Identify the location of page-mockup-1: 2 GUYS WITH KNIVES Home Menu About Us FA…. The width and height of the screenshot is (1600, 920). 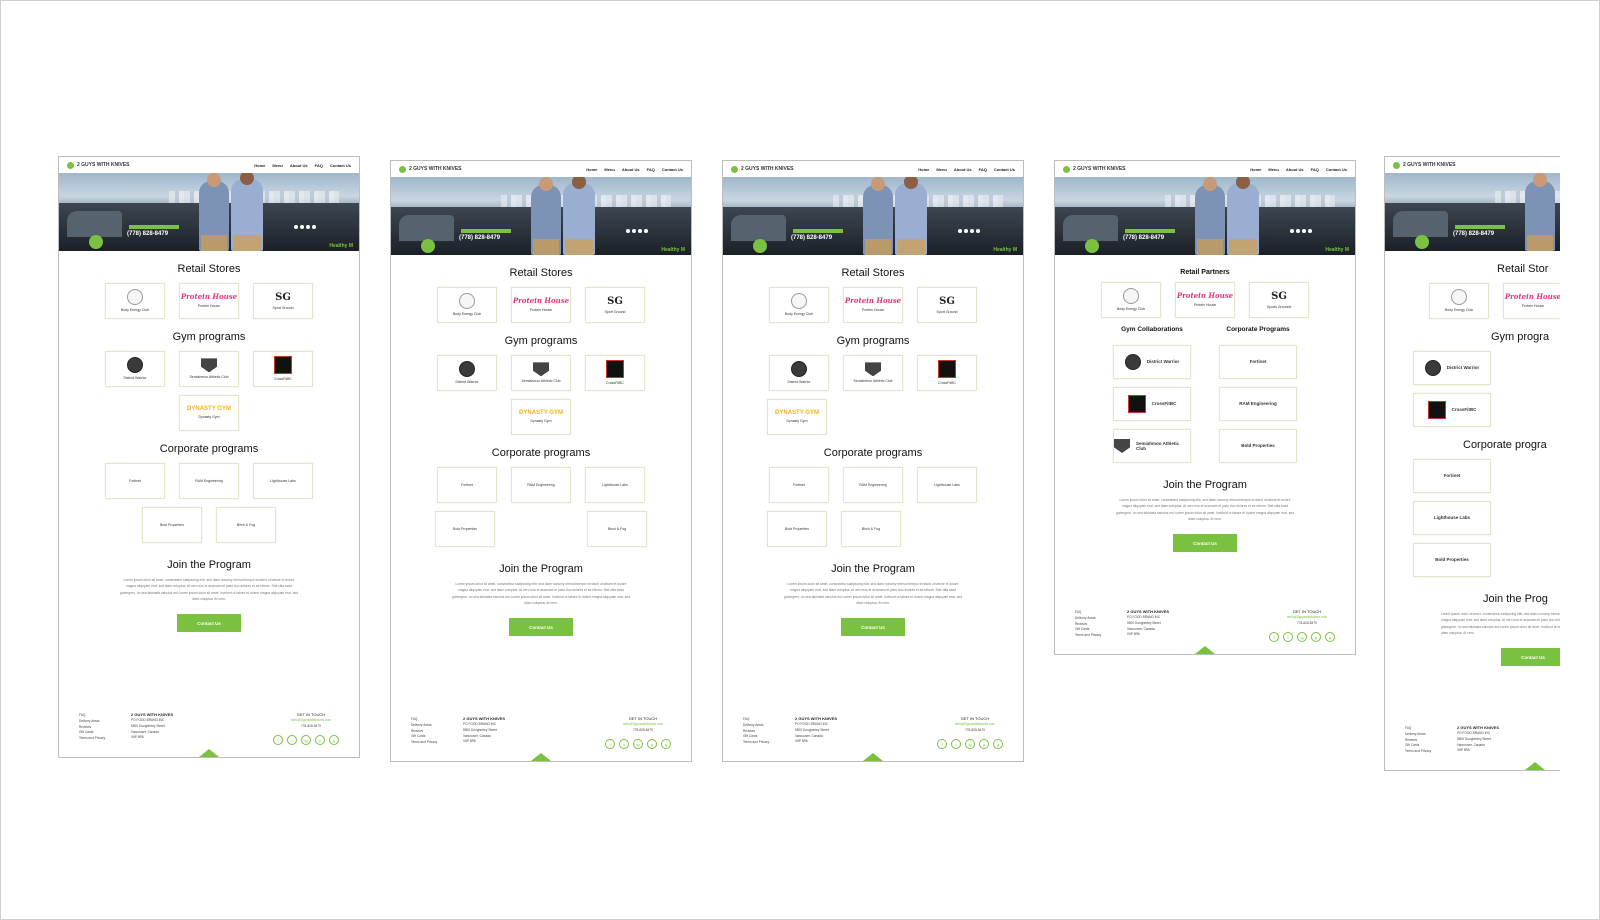
(209, 457).